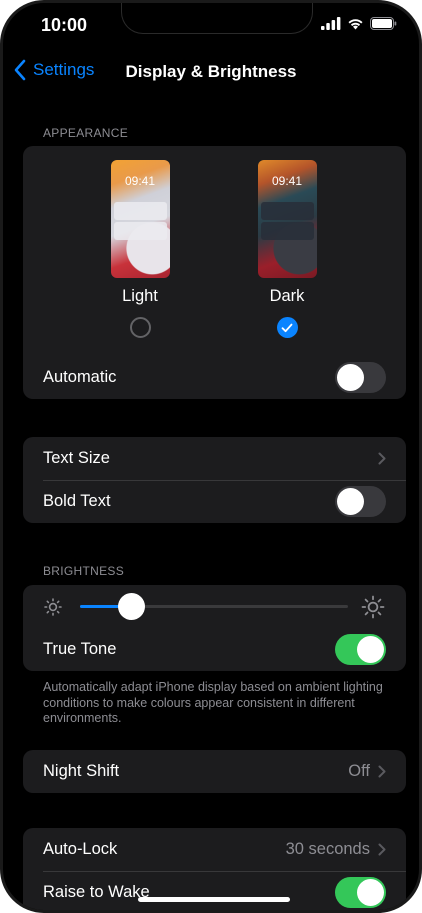 This screenshot has width=422, height=913. What do you see at coordinates (331, 23) in the screenshot?
I see `cellular-signal-icon` at bounding box center [331, 23].